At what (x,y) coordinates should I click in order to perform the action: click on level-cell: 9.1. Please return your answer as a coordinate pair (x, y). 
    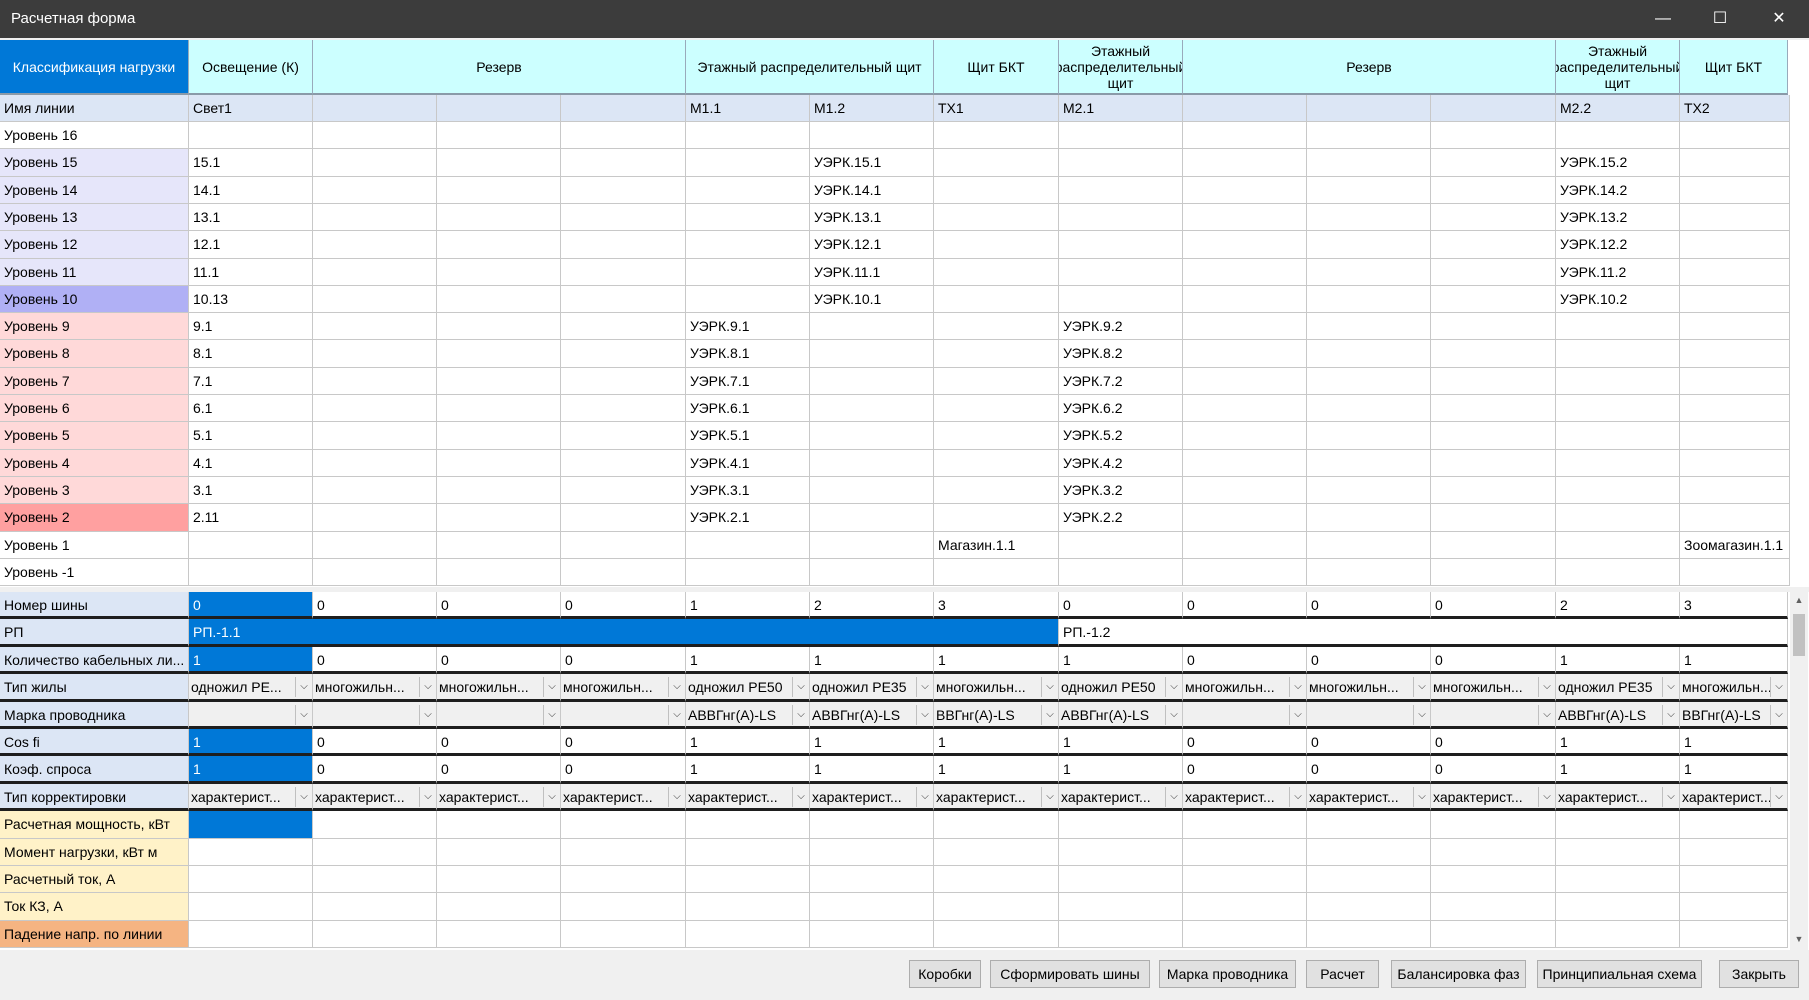
    Looking at the image, I should click on (251, 326).